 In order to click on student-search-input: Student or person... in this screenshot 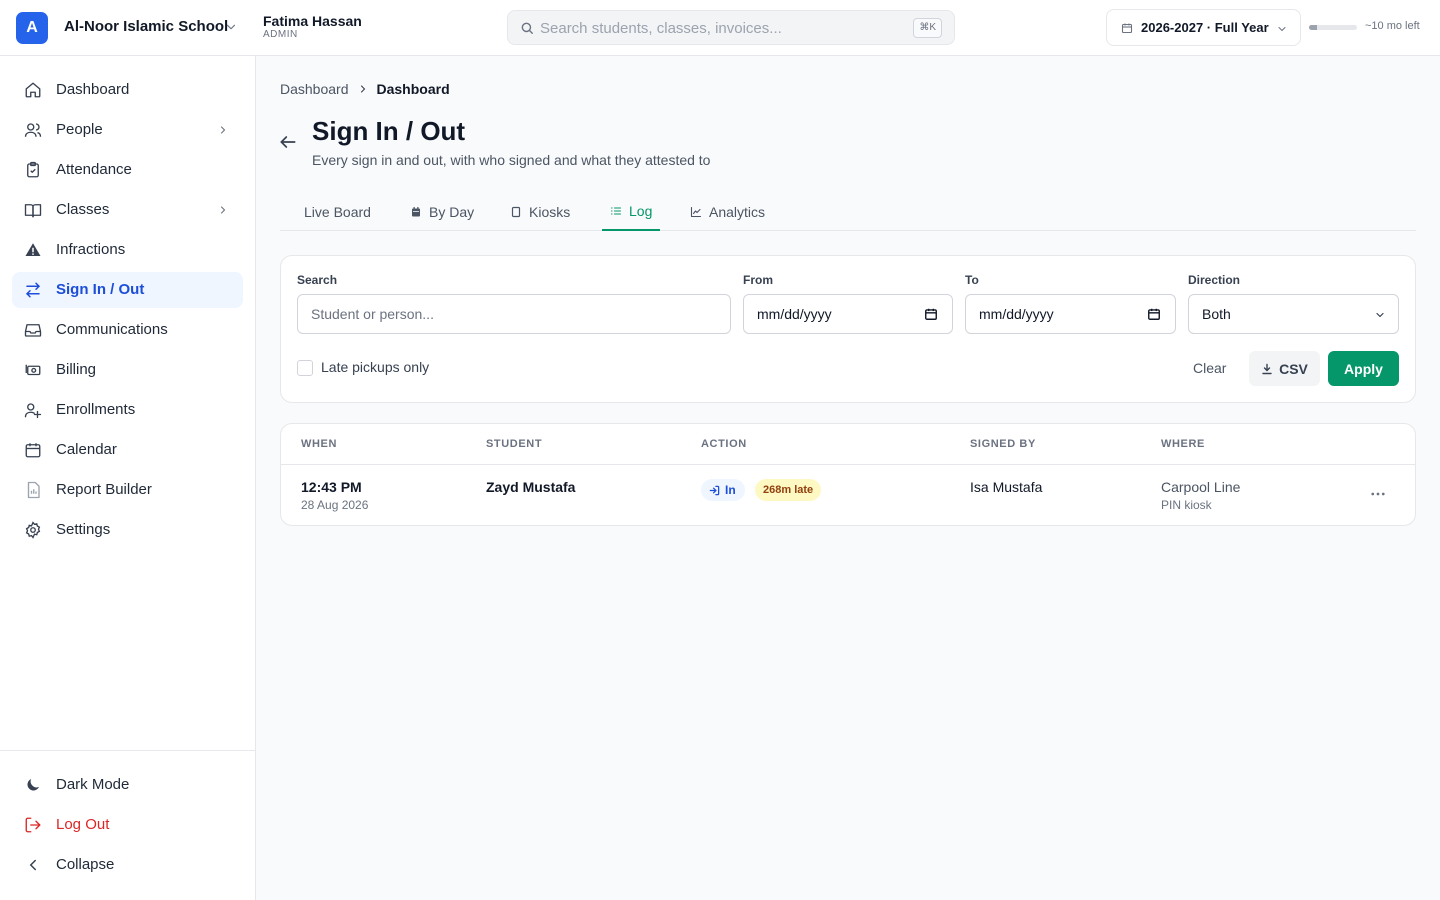, I will do `click(514, 314)`.